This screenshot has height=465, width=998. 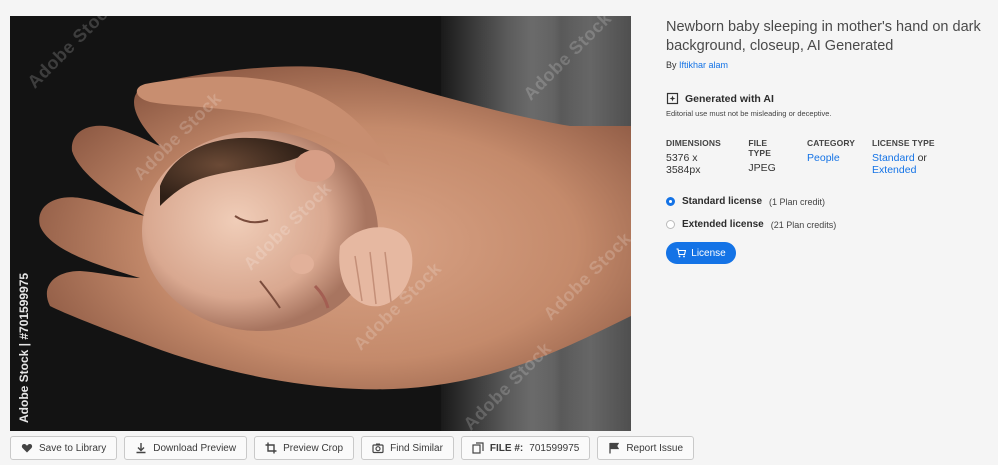 I want to click on preview-crop-label: Preview Crop, so click(x=313, y=448).